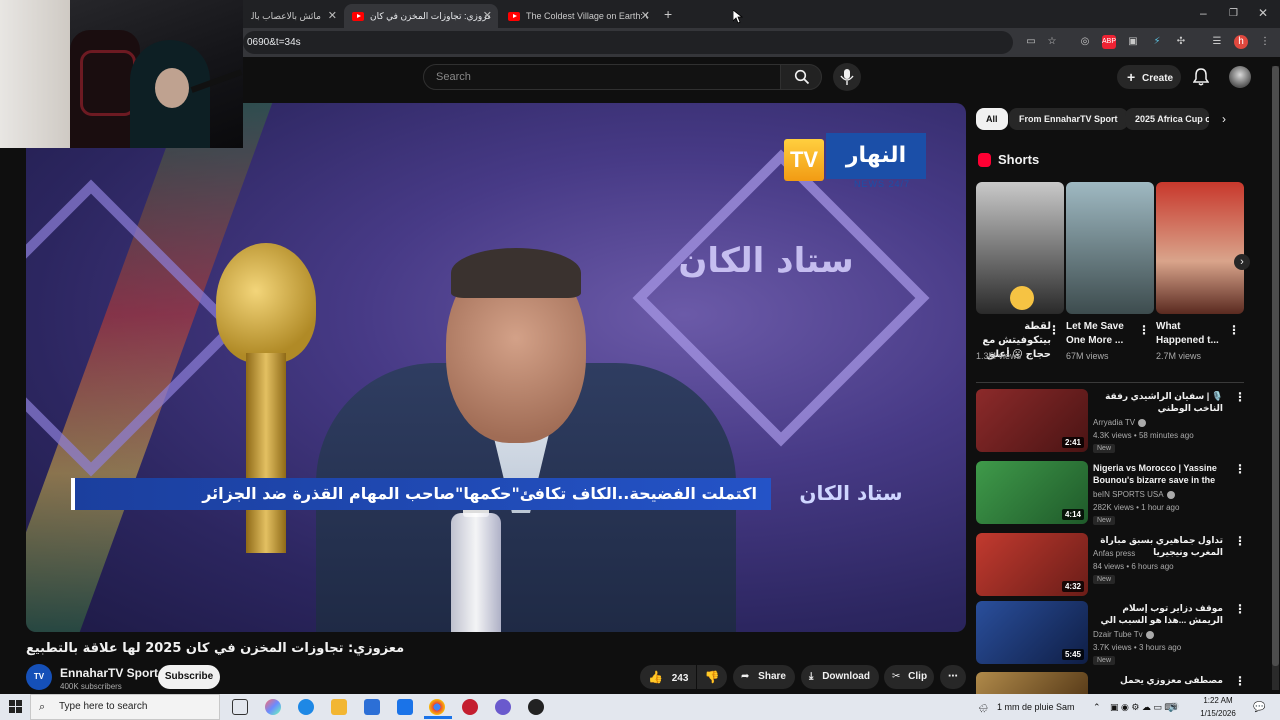 The width and height of the screenshot is (1280, 720). I want to click on short-views: 2.7M views, so click(1179, 356).